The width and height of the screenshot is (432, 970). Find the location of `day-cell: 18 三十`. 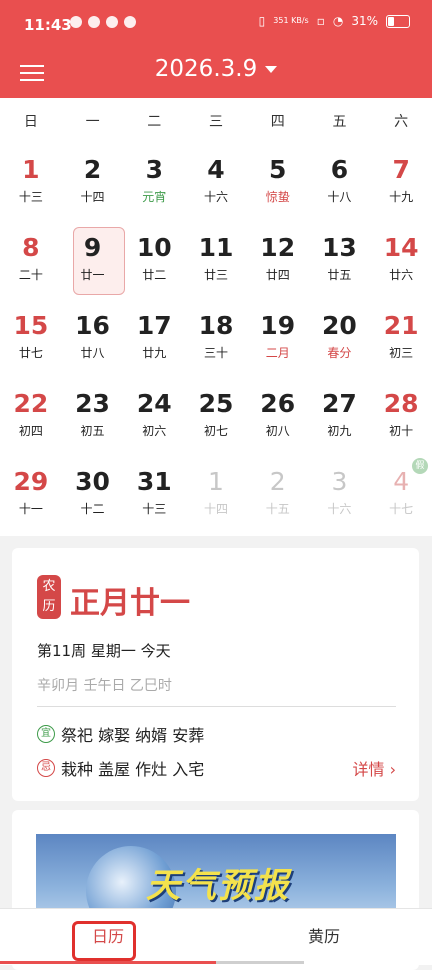

day-cell: 18 三十 is located at coordinates (216, 339).